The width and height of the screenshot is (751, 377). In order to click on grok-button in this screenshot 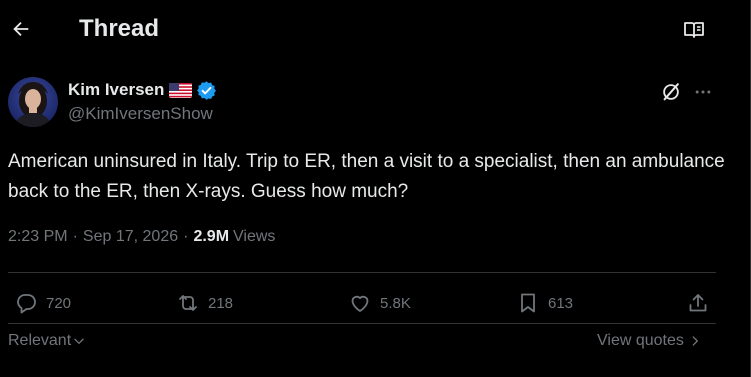, I will do `click(671, 92)`.